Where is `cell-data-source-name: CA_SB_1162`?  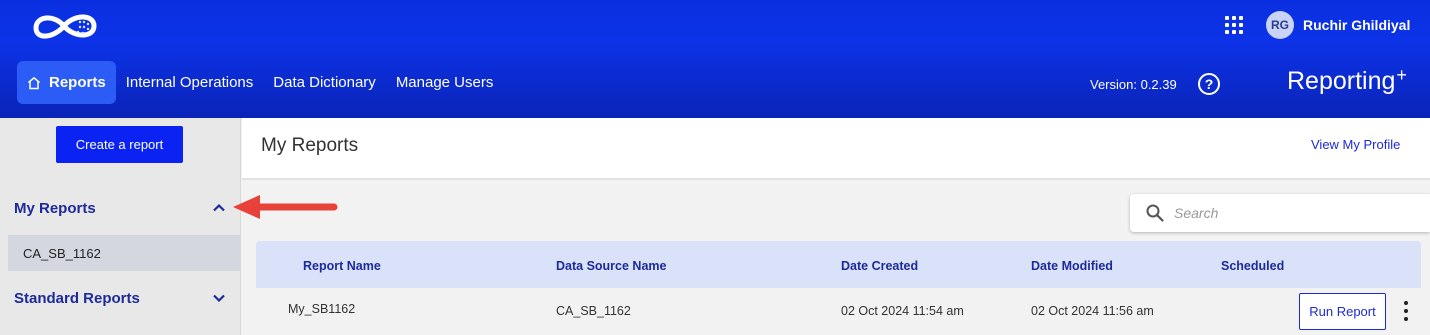 cell-data-source-name: CA_SB_1162 is located at coordinates (593, 311).